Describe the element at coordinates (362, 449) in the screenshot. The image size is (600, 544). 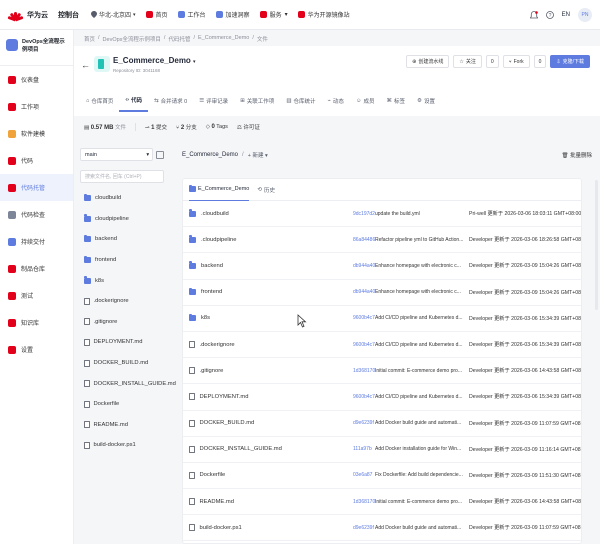
I see `commit-hash-link: 111a97b` at that location.